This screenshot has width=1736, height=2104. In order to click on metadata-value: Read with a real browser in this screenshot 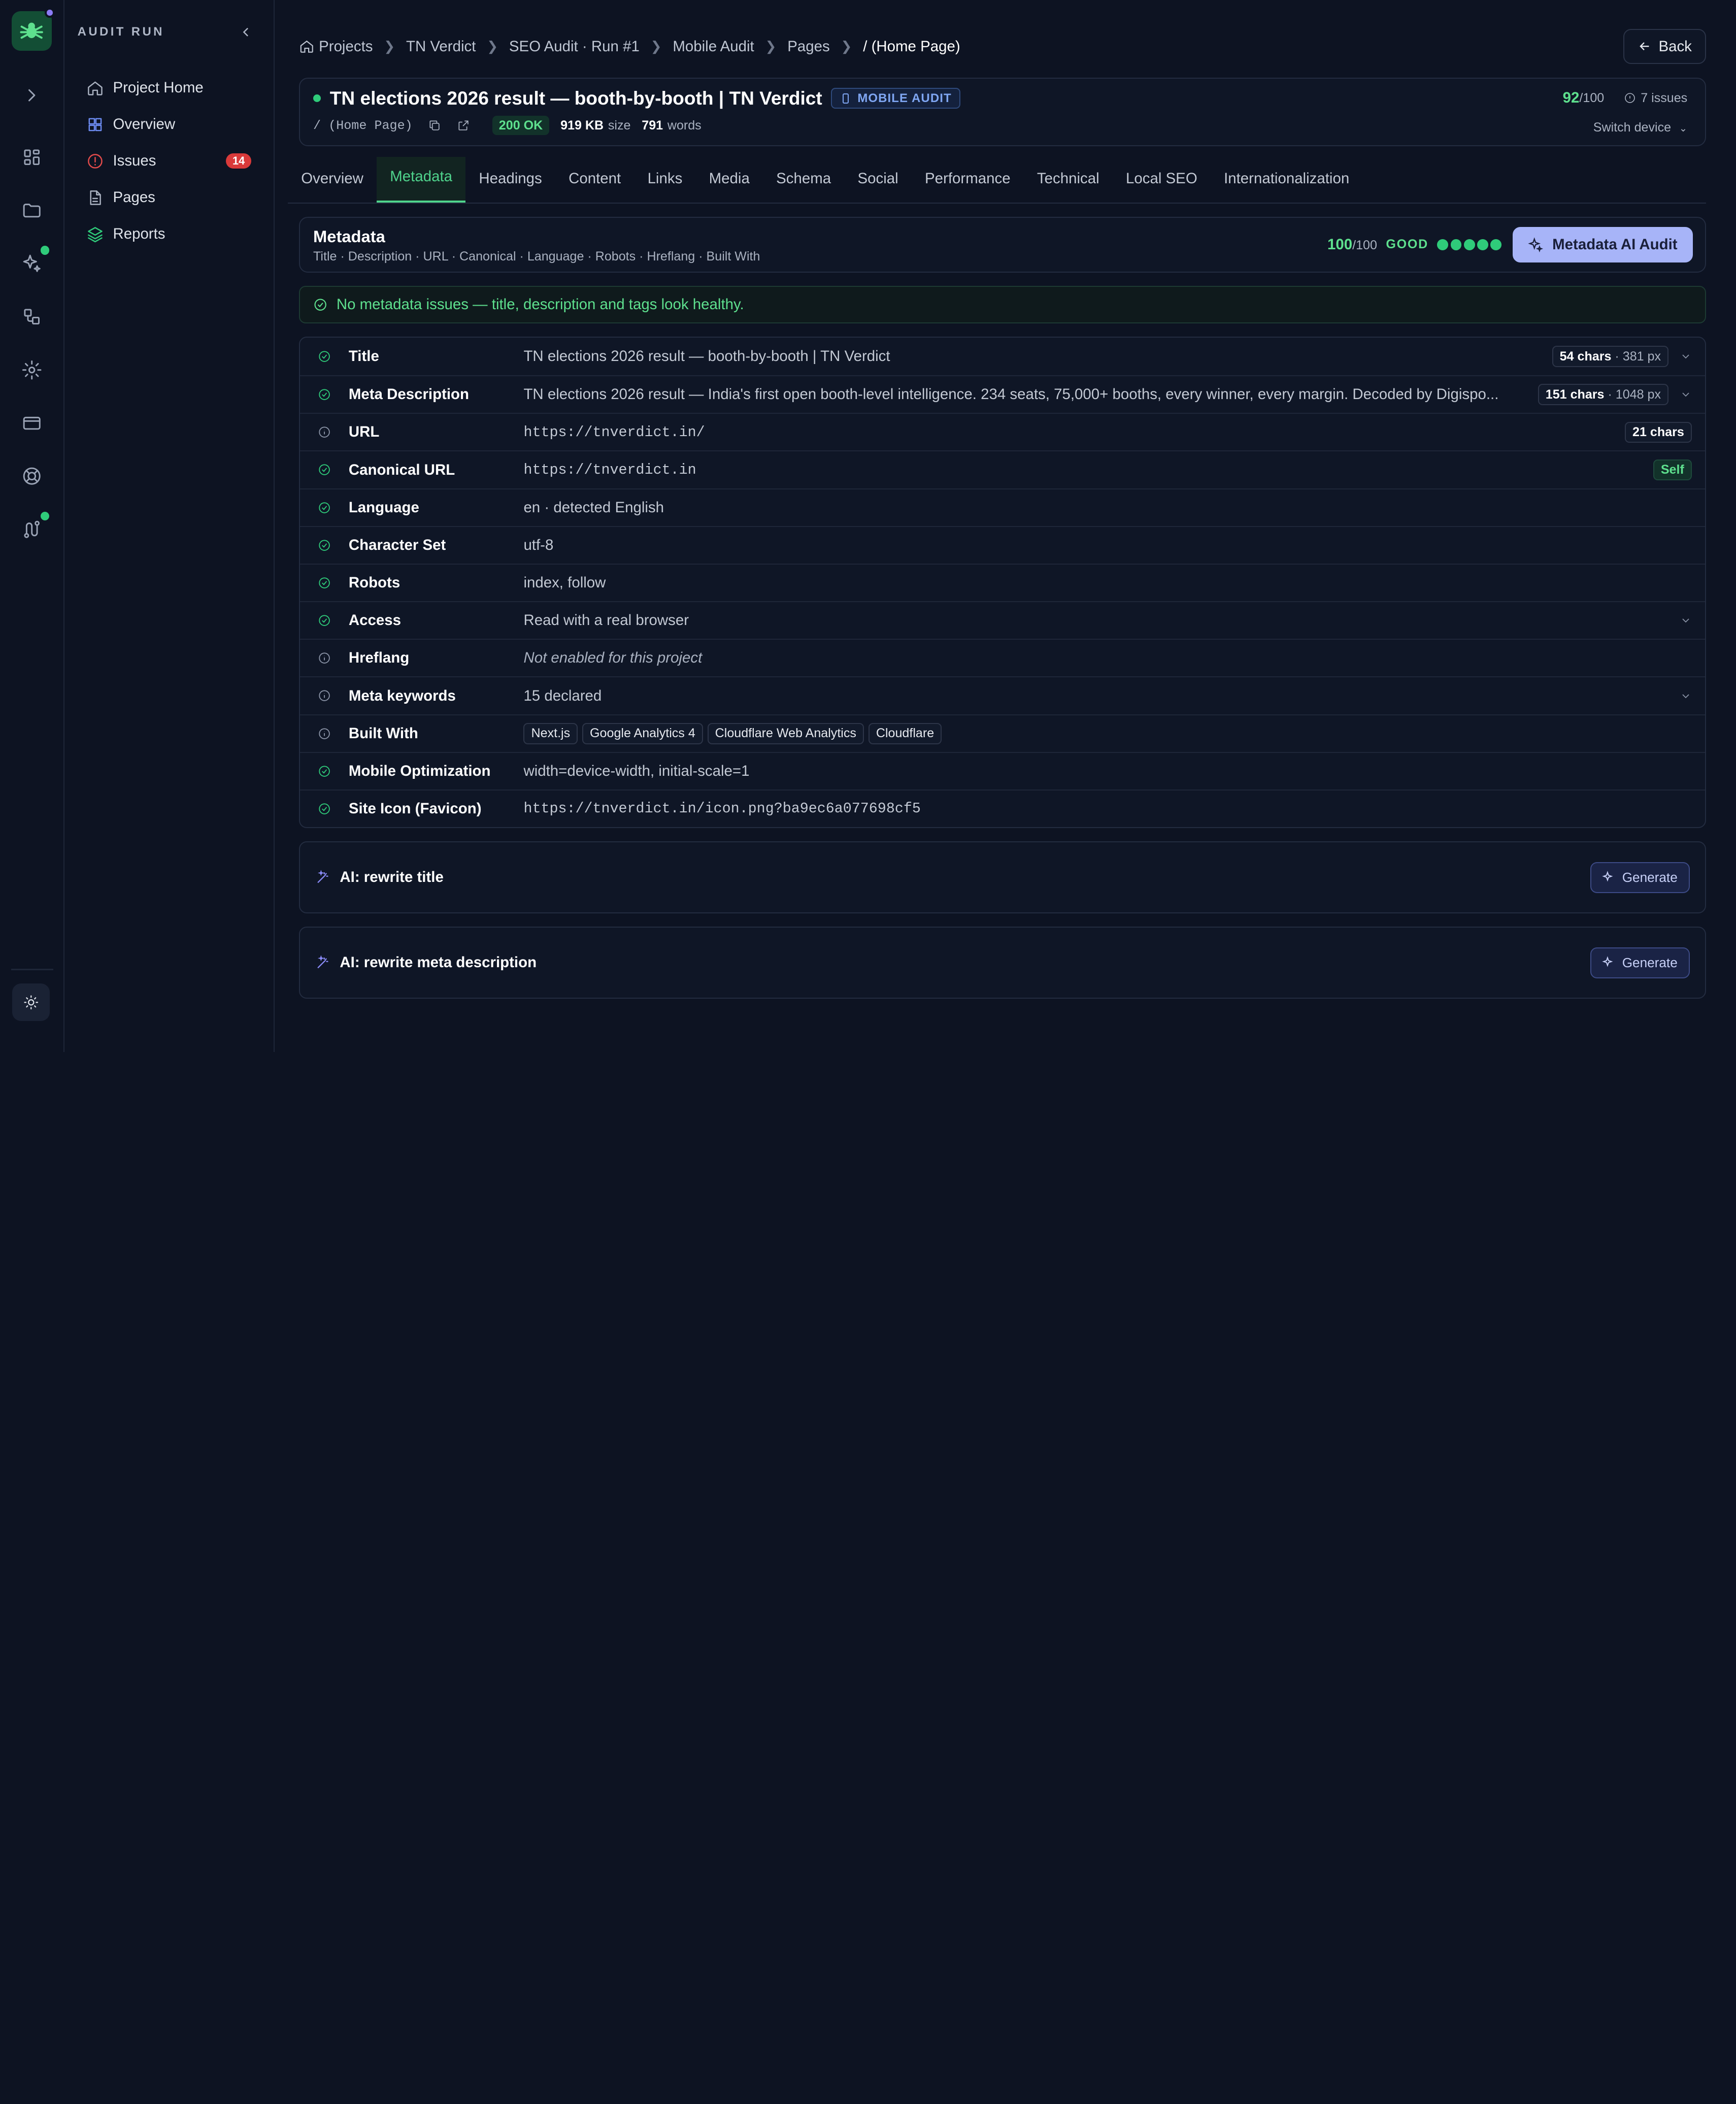, I will do `click(606, 620)`.